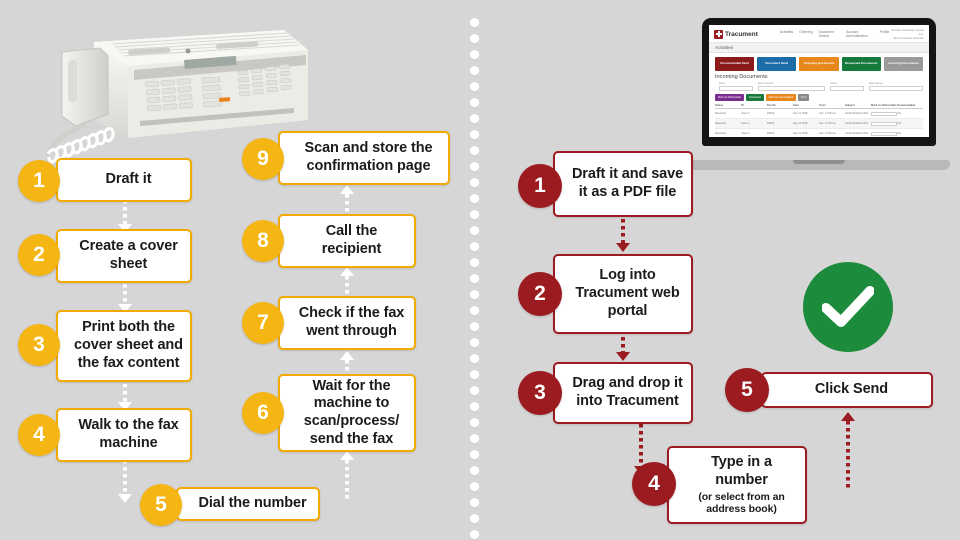 This screenshot has width=960, height=540. Describe the element at coordinates (252, 503) in the screenshot. I see `fax-step-text-5: Dial the number` at that location.